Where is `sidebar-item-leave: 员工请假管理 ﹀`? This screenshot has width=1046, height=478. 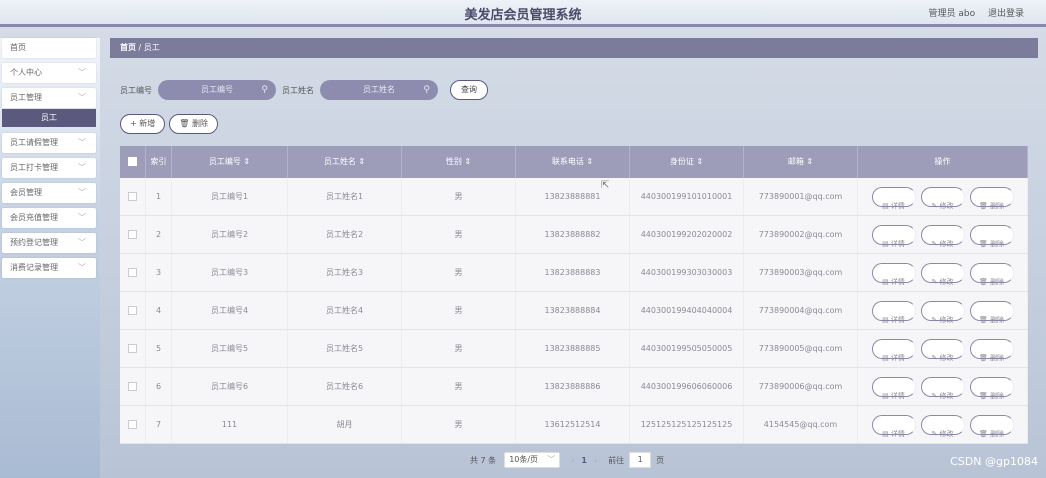
sidebar-item-leave: 员工请假管理 ﹀ is located at coordinates (49, 143).